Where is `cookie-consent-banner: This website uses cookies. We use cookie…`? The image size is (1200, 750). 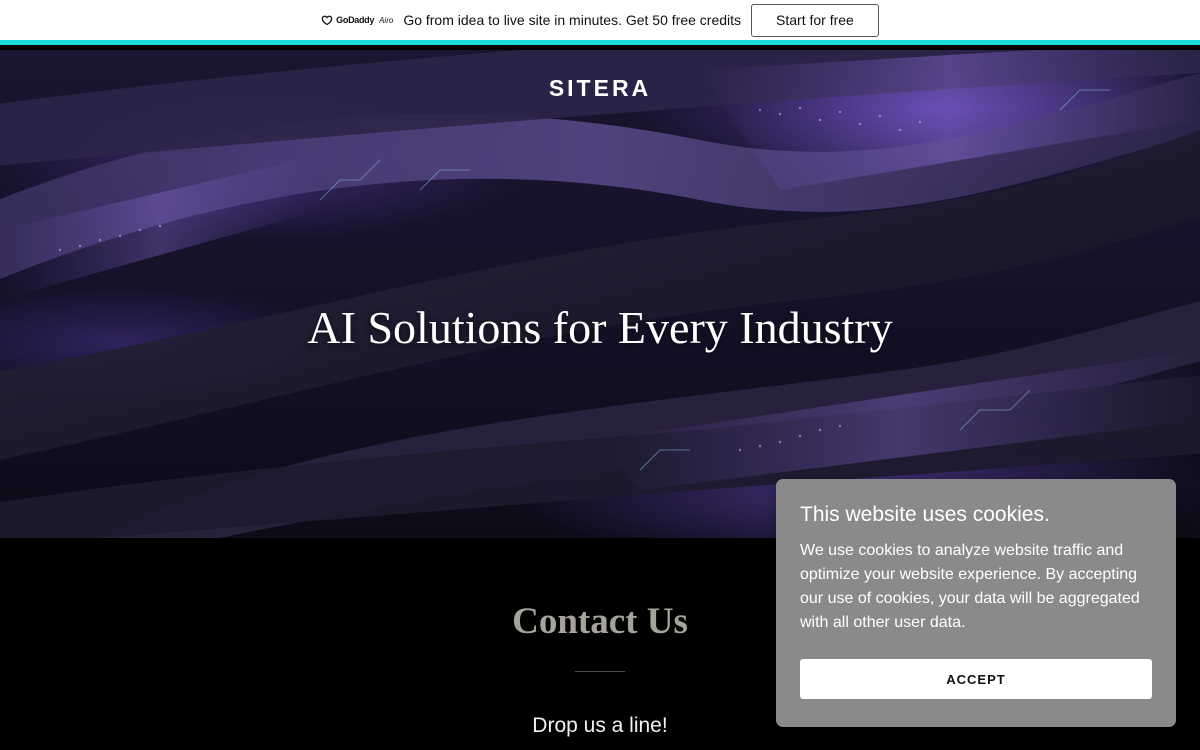
cookie-consent-banner: This website uses cookies. We use cookie… is located at coordinates (976, 603).